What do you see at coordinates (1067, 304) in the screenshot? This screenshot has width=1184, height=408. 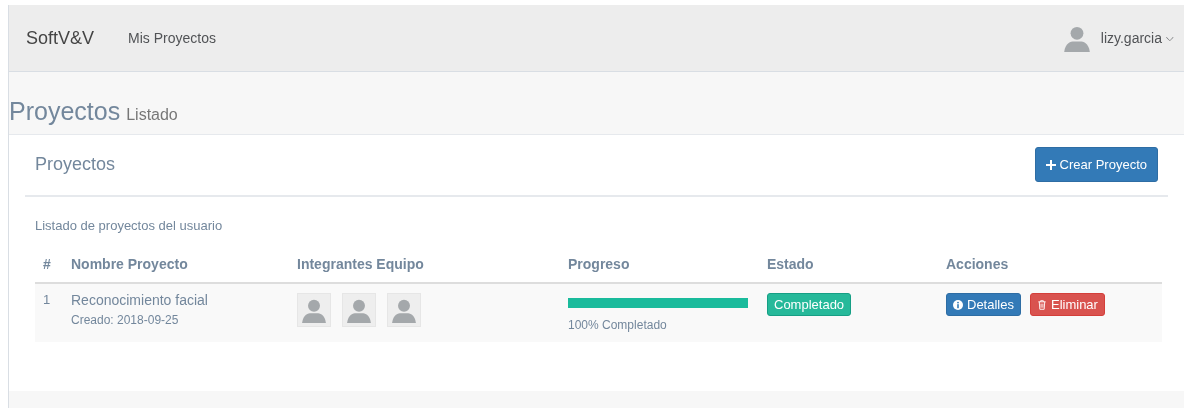 I see `delete-button: Eliminar` at bounding box center [1067, 304].